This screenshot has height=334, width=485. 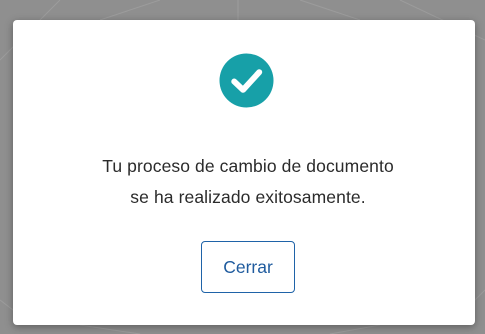 I want to click on success-message-line-1: Tu proceso de cambio de documento, so click(x=248, y=166).